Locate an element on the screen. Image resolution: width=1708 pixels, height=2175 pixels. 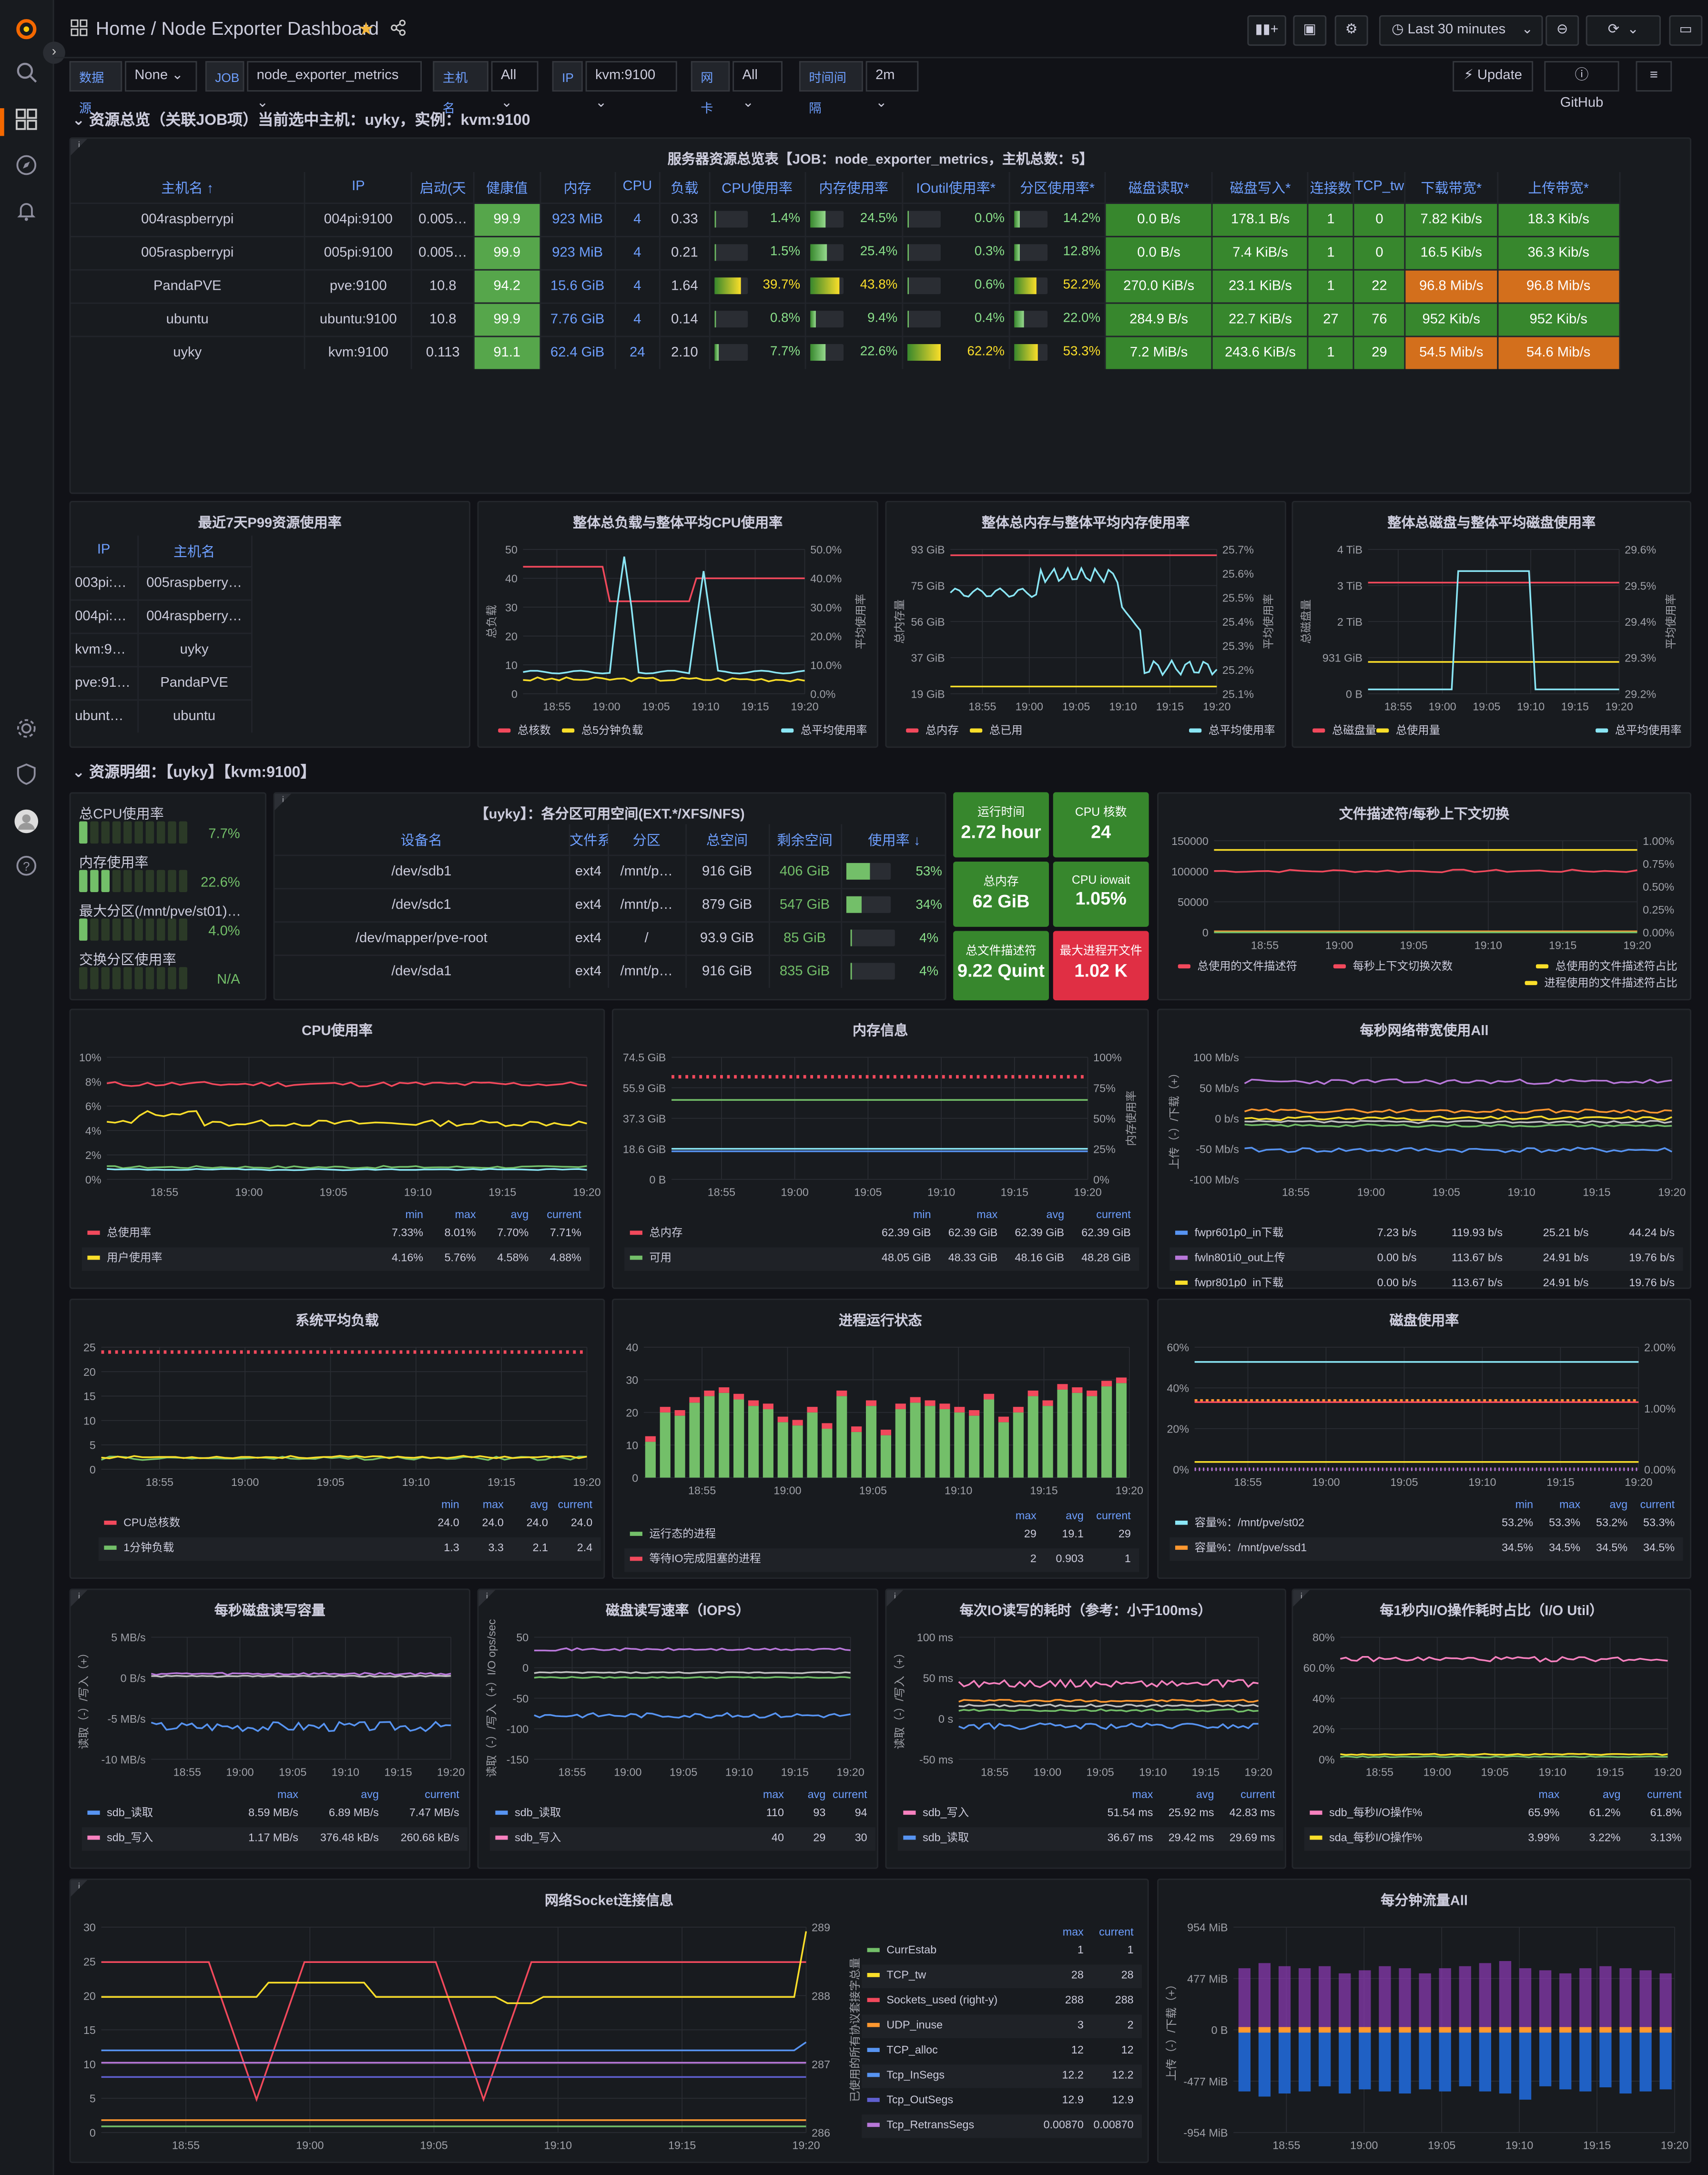
th-col-13: 连接数 is located at coordinates (1331, 187).